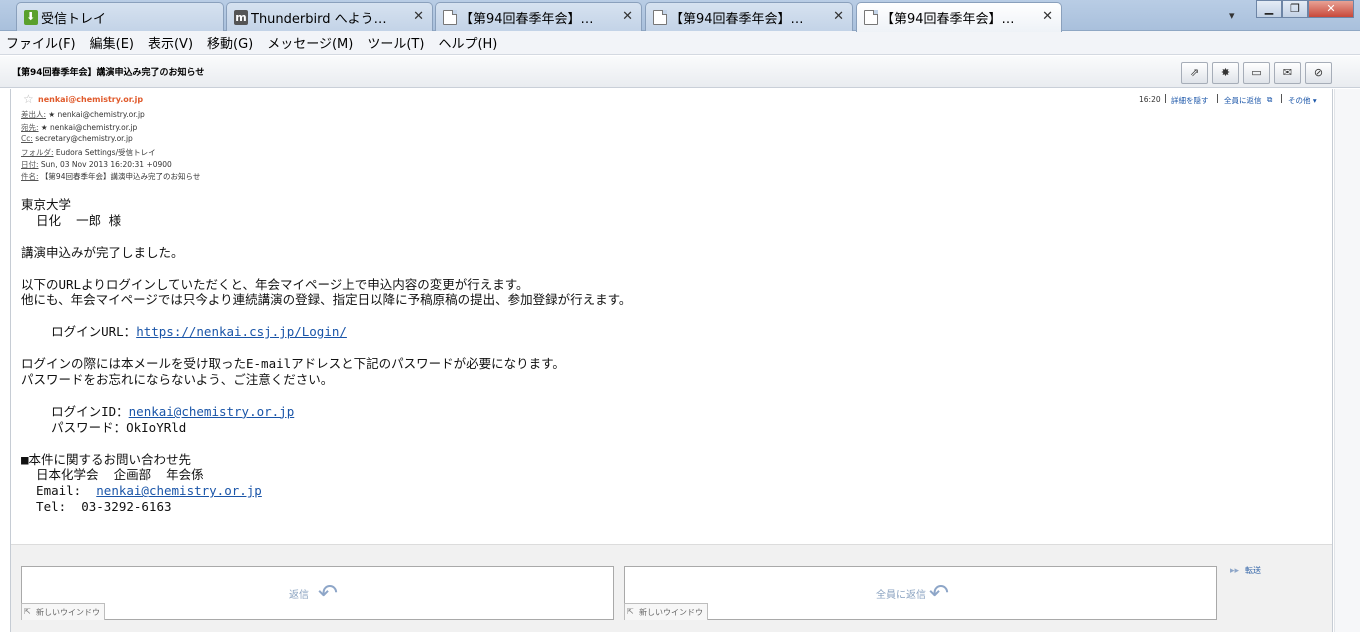  I want to click on tab-message-1: 【第94回春季年会】講演... ✕, so click(538, 16).